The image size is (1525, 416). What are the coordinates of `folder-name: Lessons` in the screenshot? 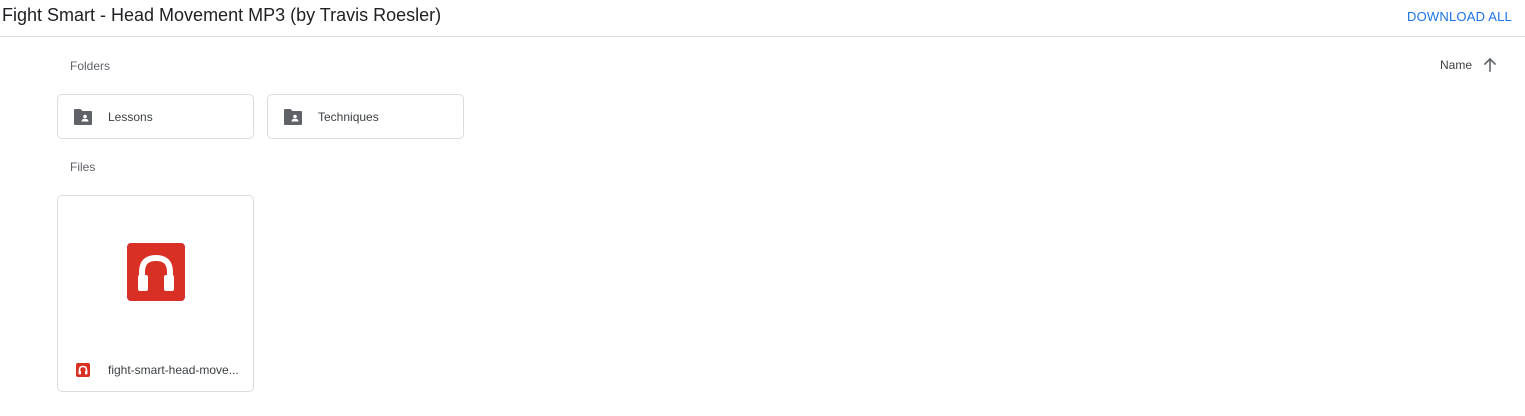 It's located at (130, 117).